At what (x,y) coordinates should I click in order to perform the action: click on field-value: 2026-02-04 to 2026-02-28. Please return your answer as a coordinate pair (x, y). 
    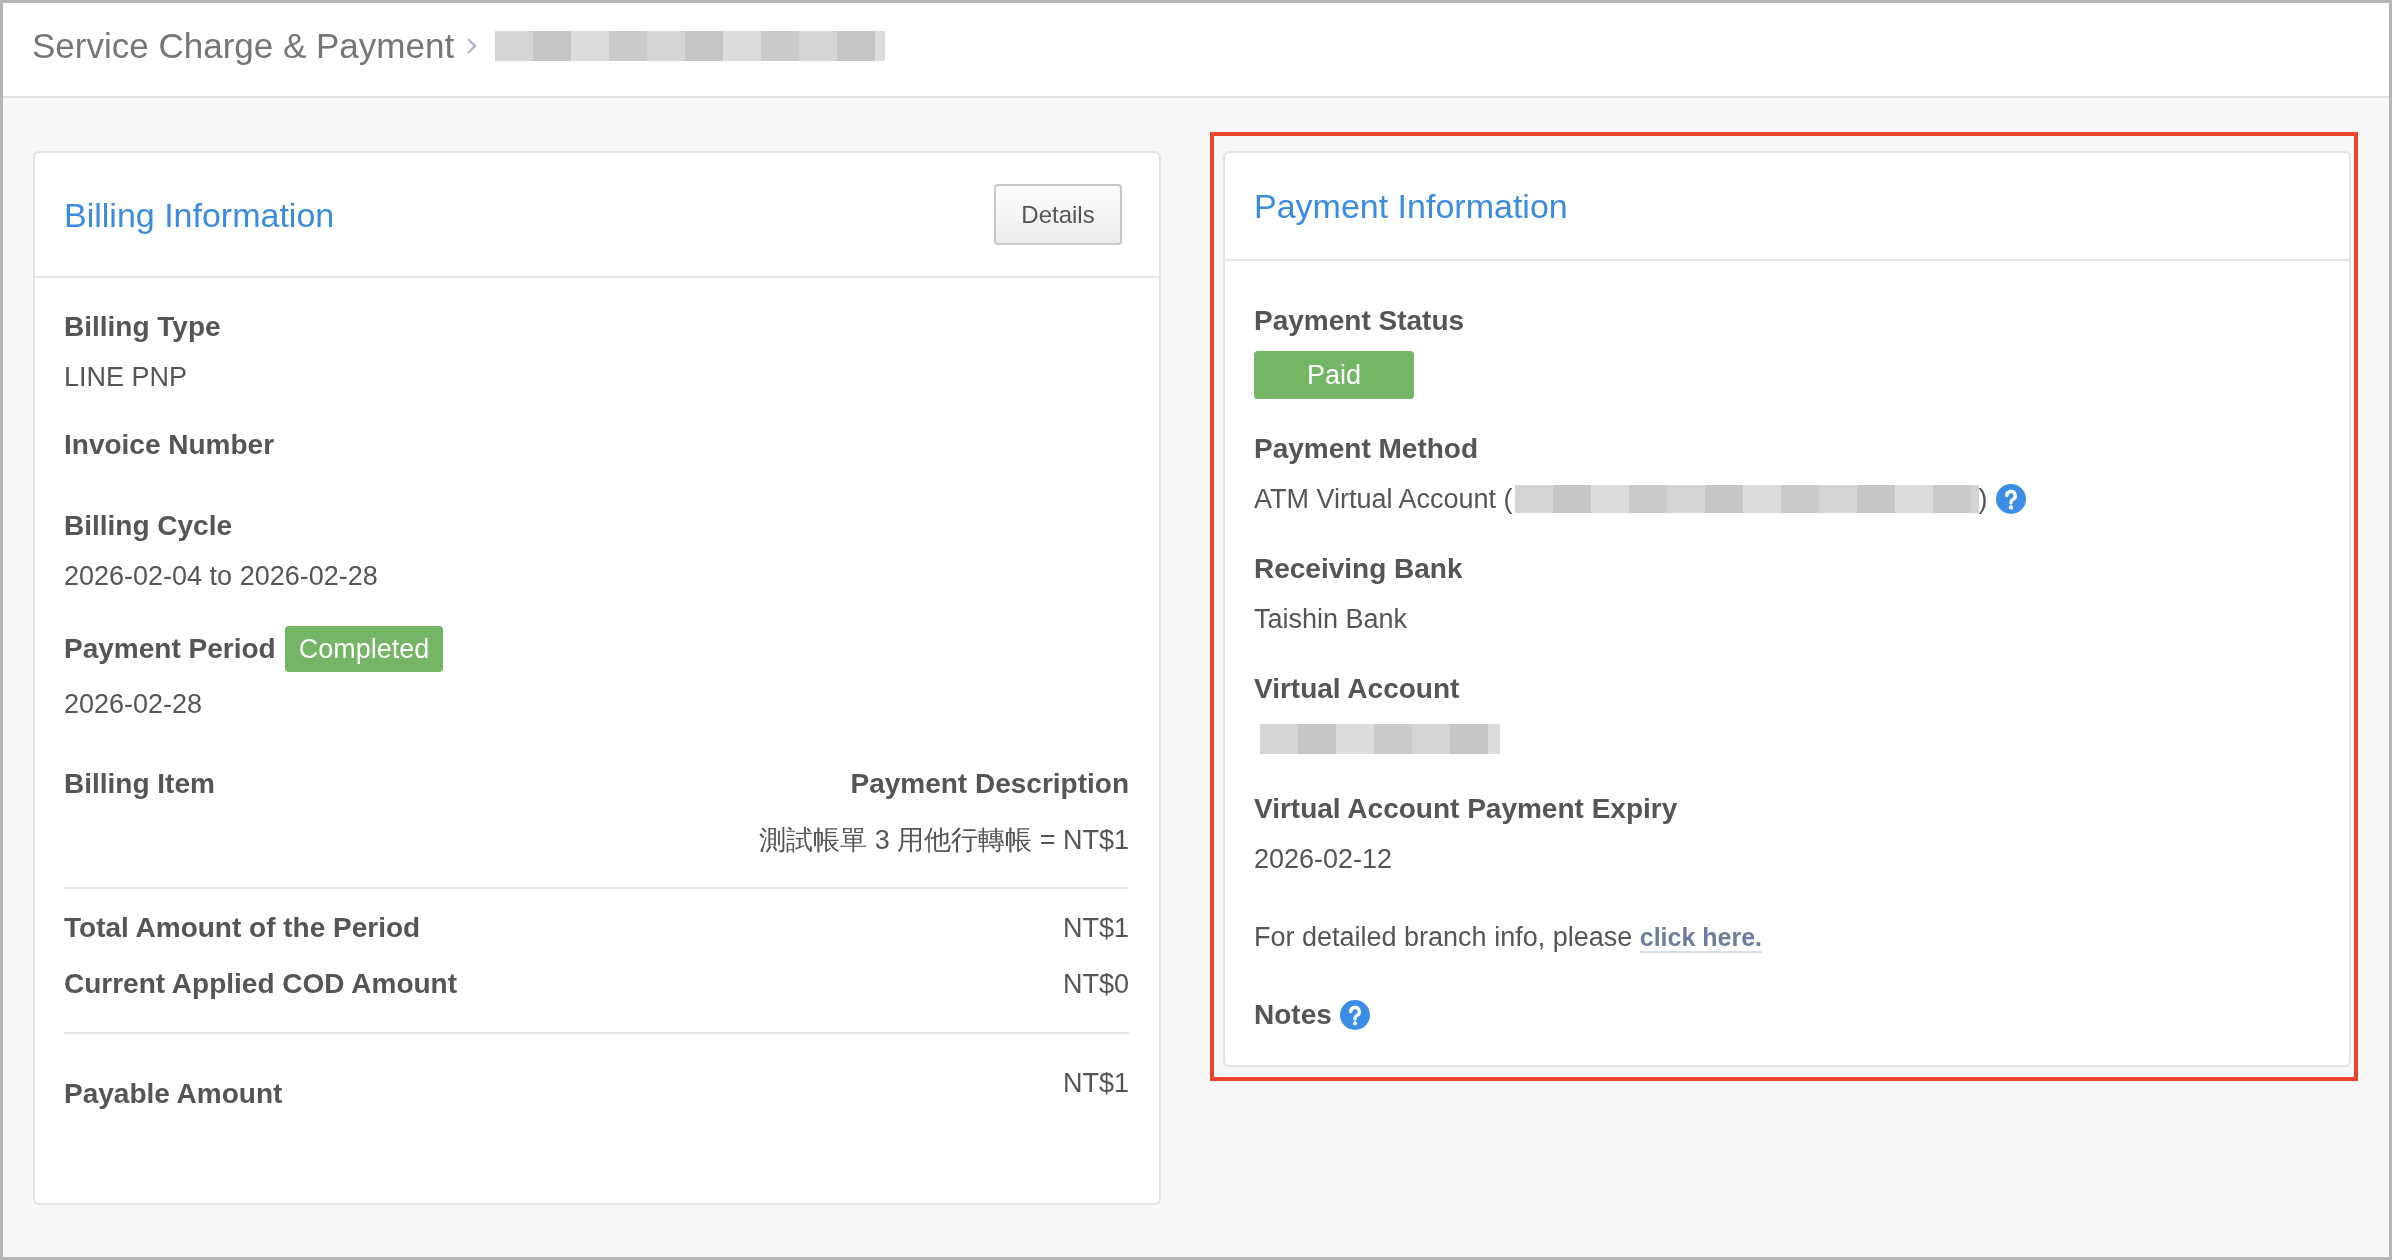
    Looking at the image, I should click on (221, 576).